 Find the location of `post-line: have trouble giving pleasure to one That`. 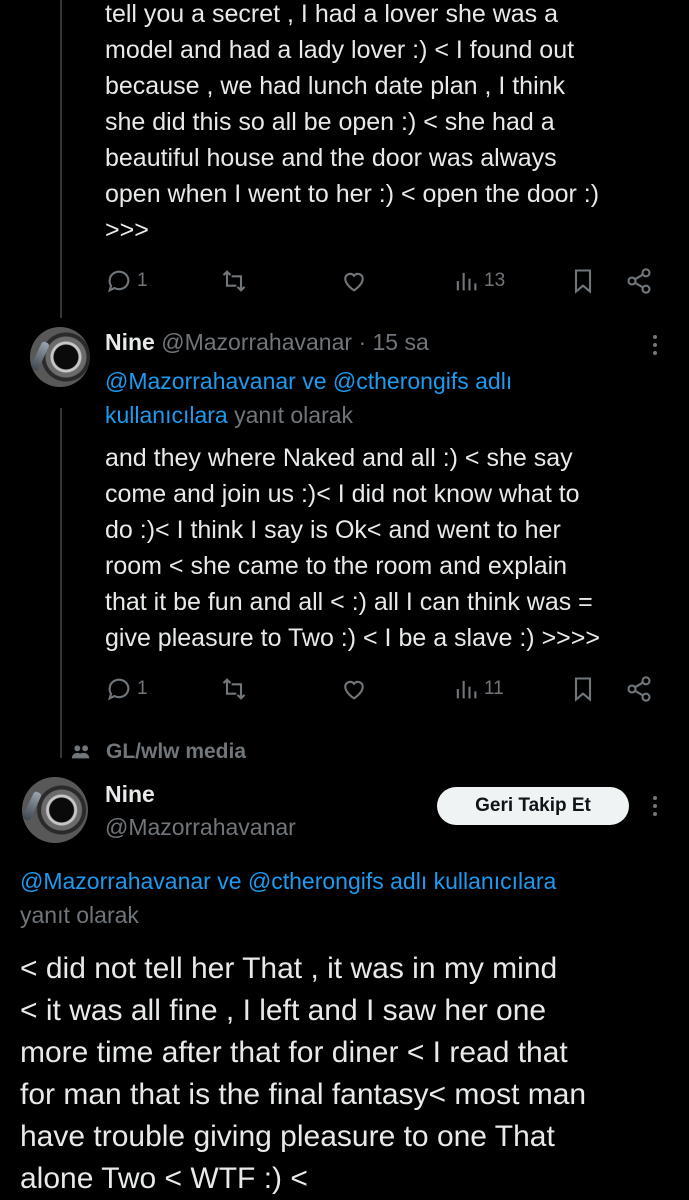

post-line: have trouble giving pleasure to one That is located at coordinates (287, 1136).